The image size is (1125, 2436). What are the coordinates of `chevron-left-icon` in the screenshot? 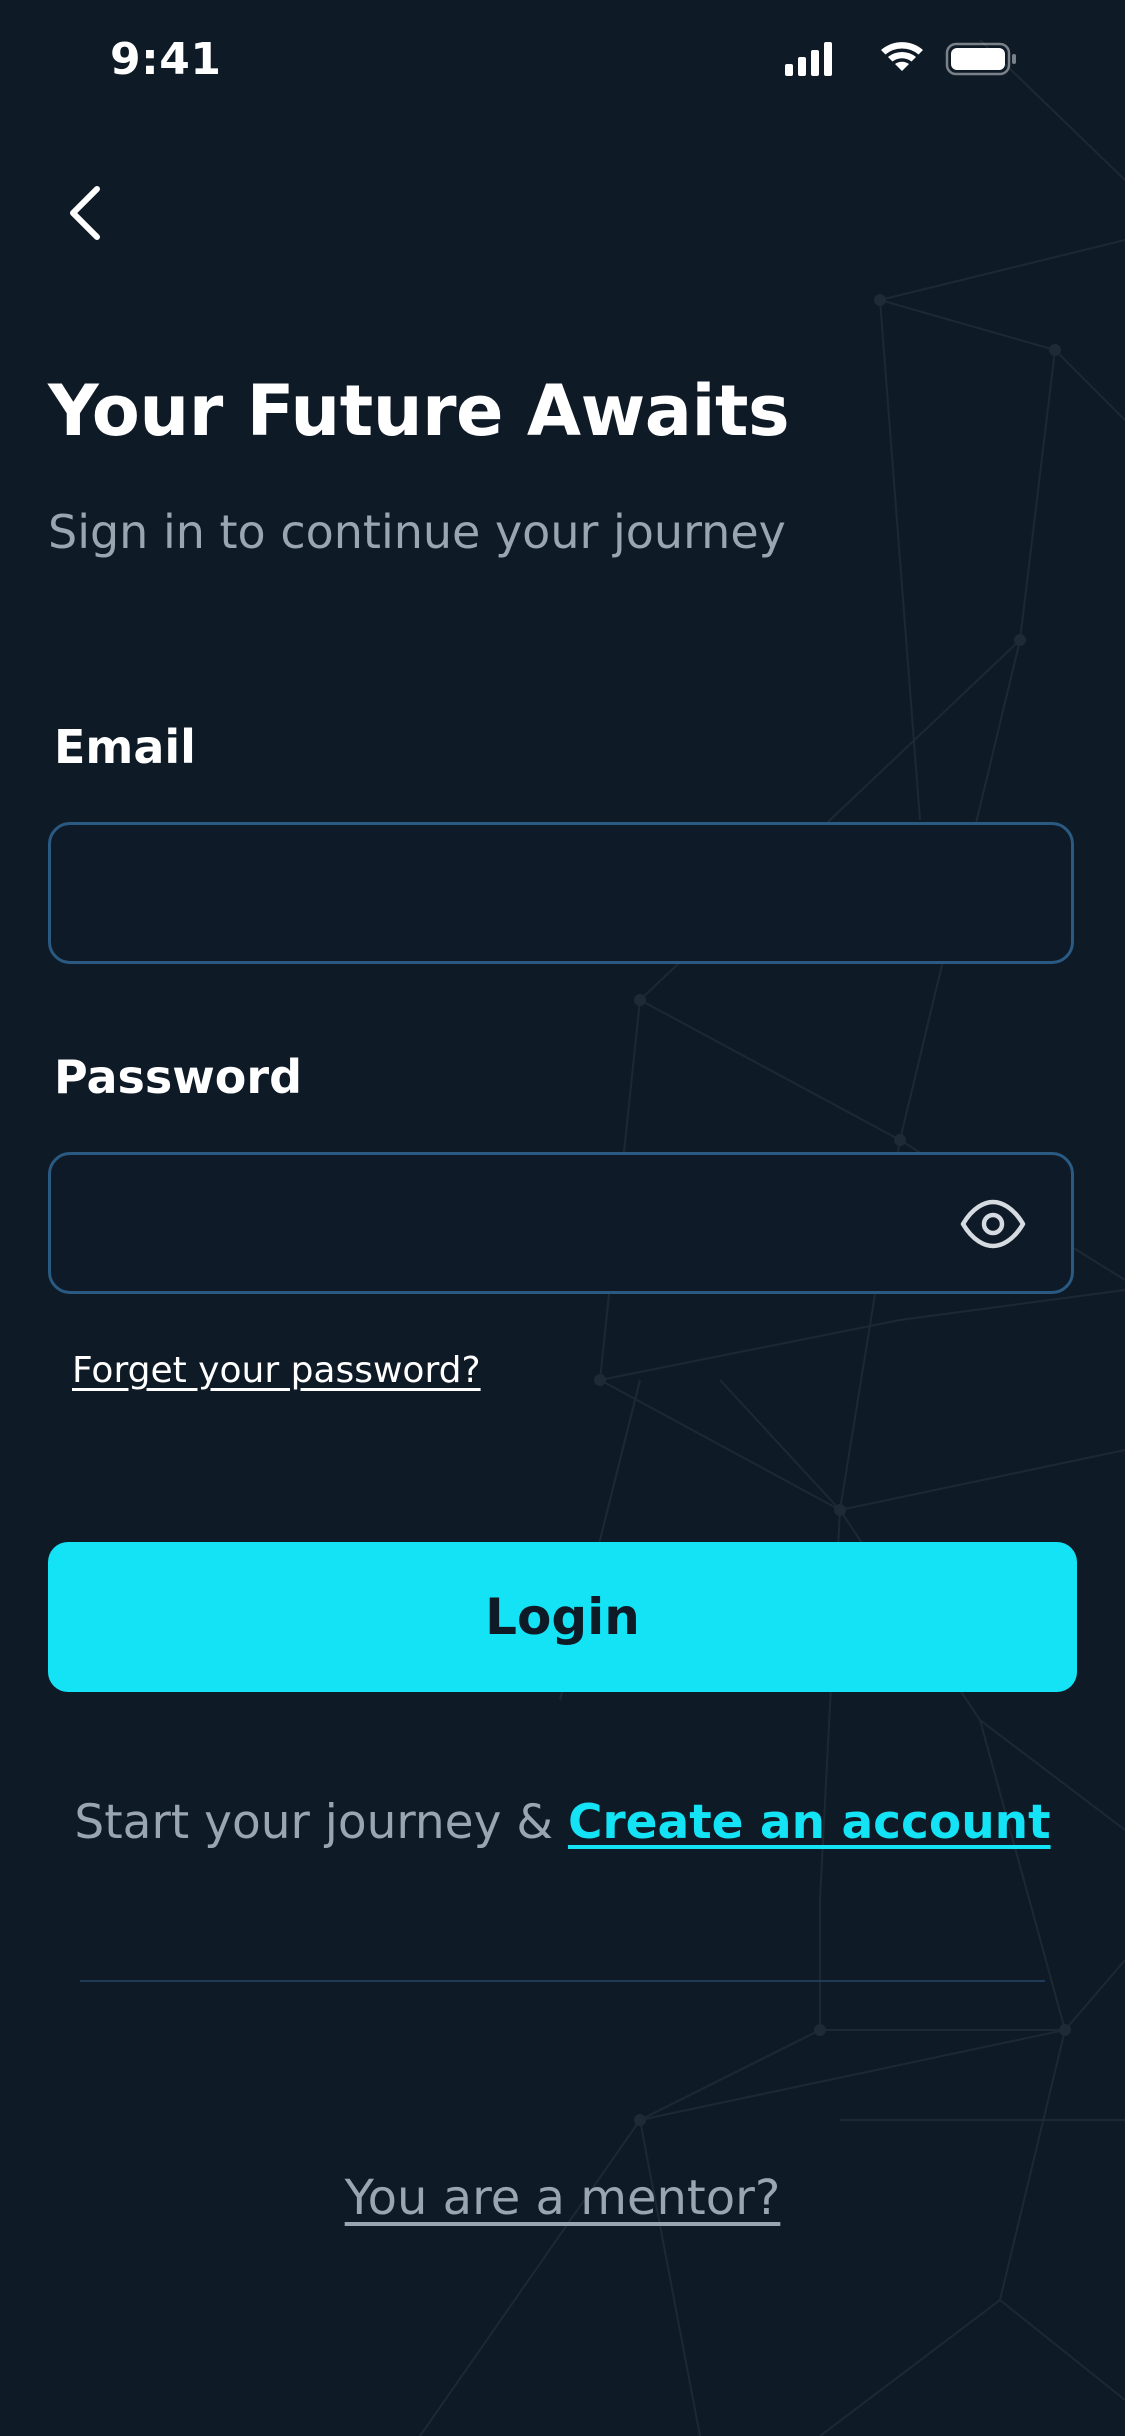 It's located at (85, 213).